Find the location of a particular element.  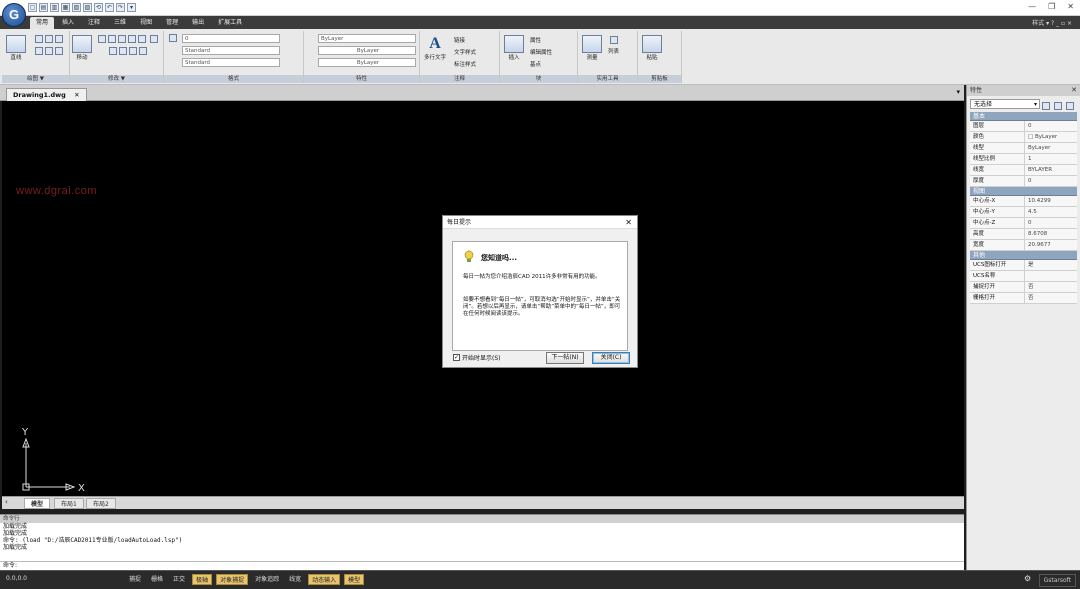

linetype-combo: ByLayer is located at coordinates (367, 50).